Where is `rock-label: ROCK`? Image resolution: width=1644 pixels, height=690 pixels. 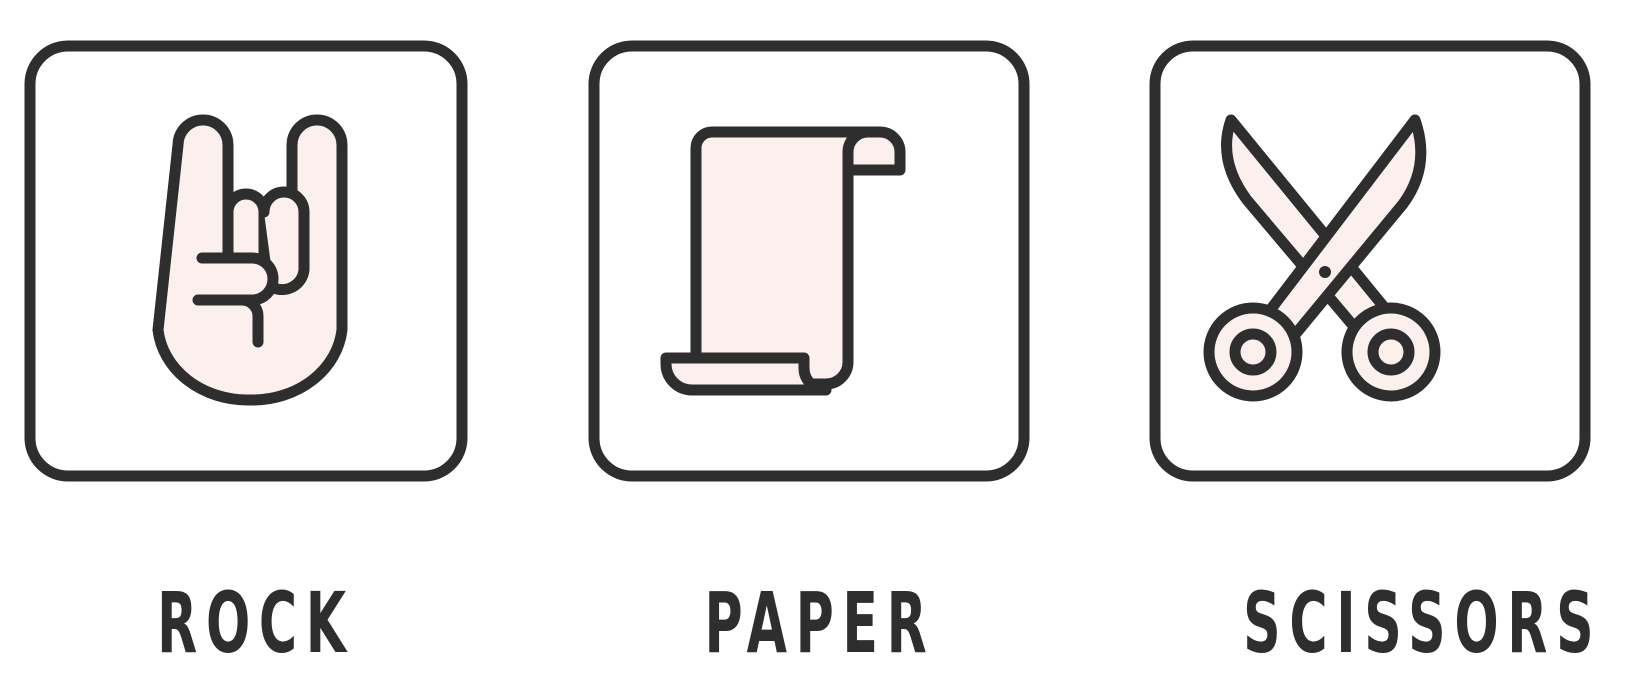
rock-label: ROCK is located at coordinates (256, 623).